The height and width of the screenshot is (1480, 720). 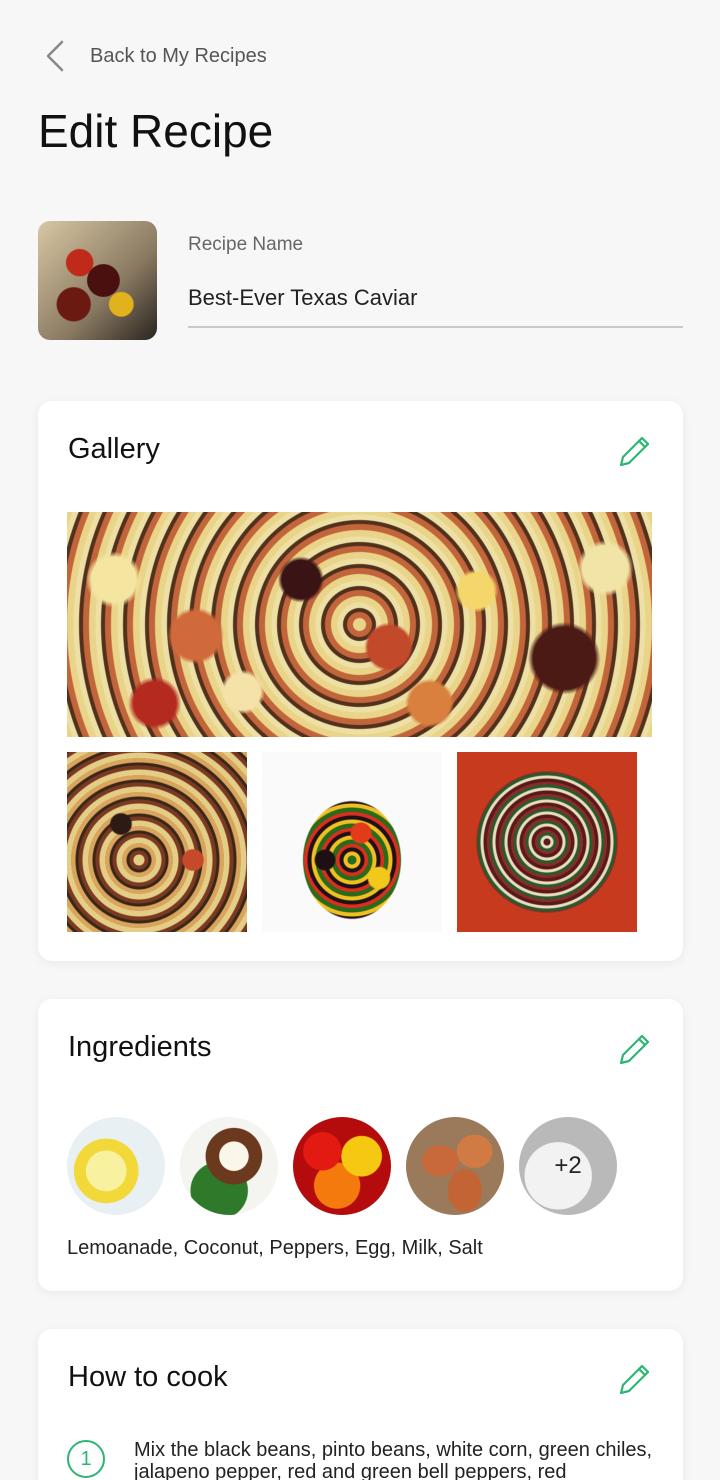 I want to click on more-ingredients-count: +2, so click(x=568, y=1165).